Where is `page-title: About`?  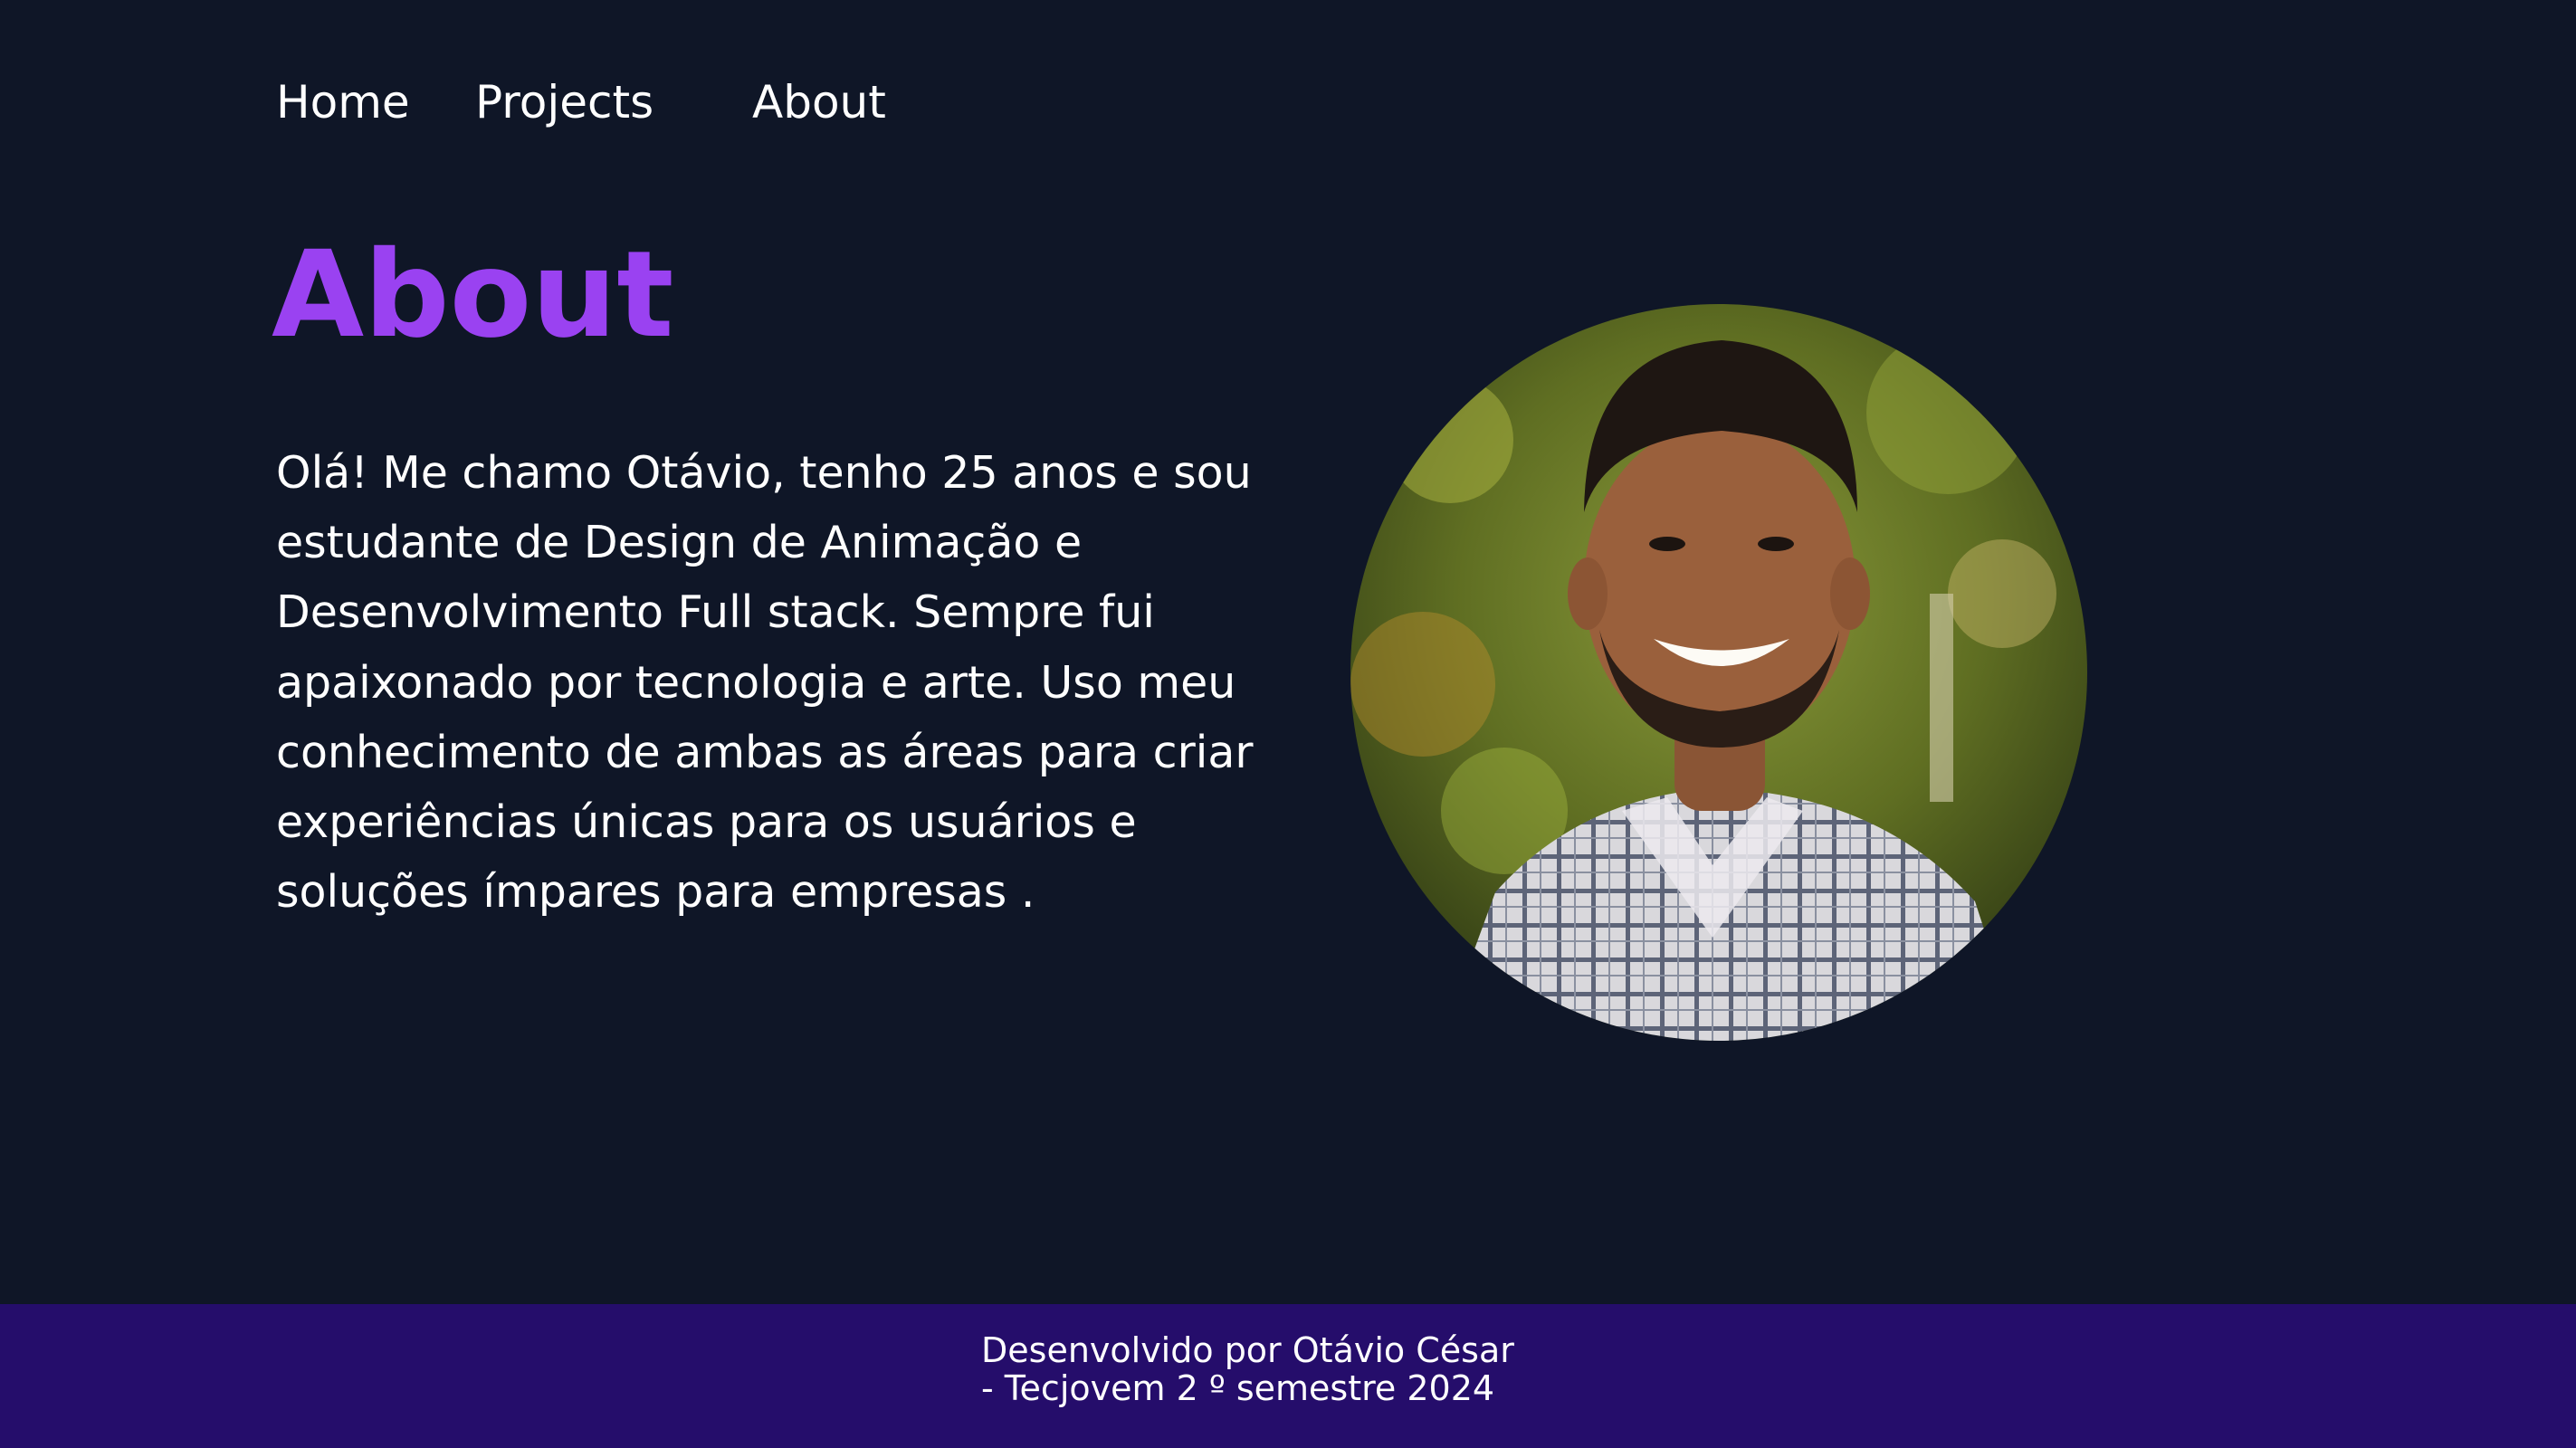
page-title: About is located at coordinates (473, 295).